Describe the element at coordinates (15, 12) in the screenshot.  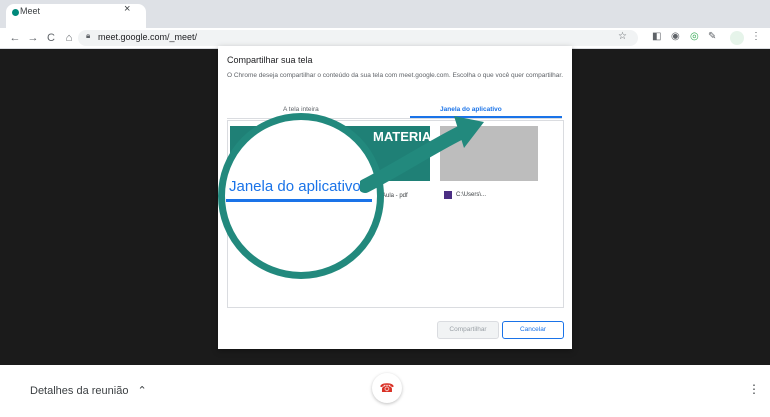
I see `meet-favicon-icon` at that location.